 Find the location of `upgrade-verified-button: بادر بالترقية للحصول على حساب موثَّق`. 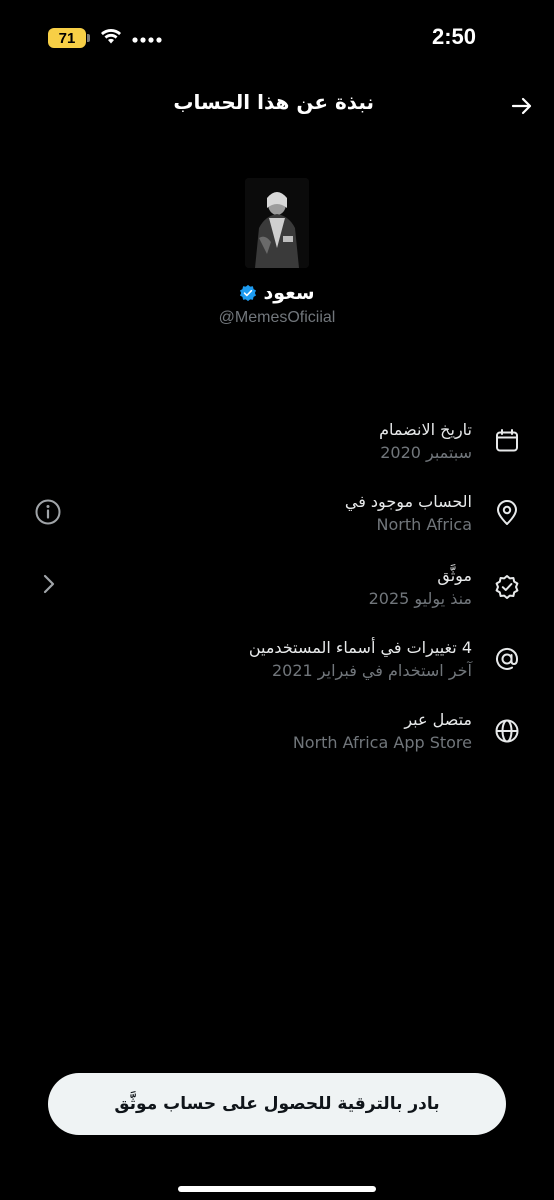

upgrade-verified-button: بادر بالترقية للحصول على حساب موثَّق is located at coordinates (277, 1104).